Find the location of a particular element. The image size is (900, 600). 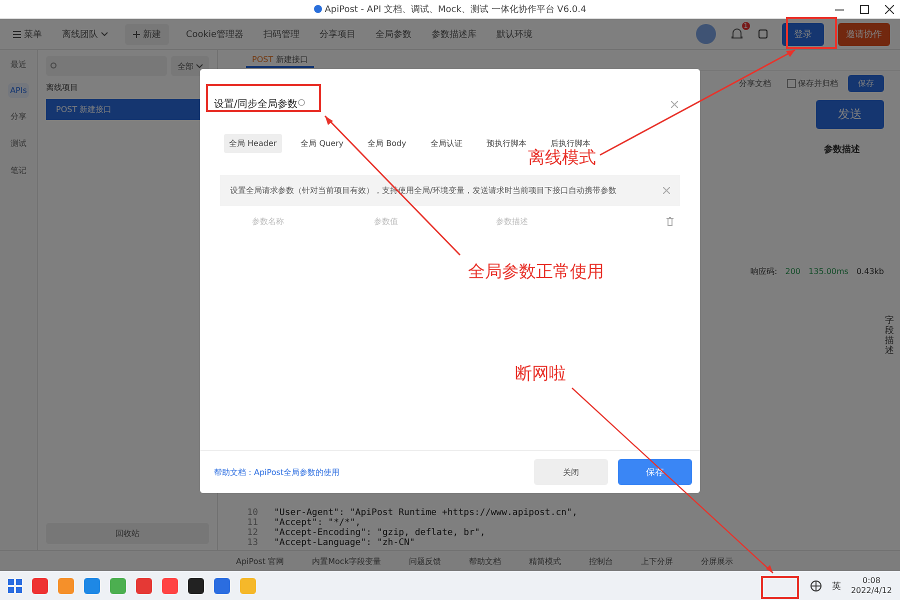

save-archive-label: 保存并归档 is located at coordinates (818, 83).